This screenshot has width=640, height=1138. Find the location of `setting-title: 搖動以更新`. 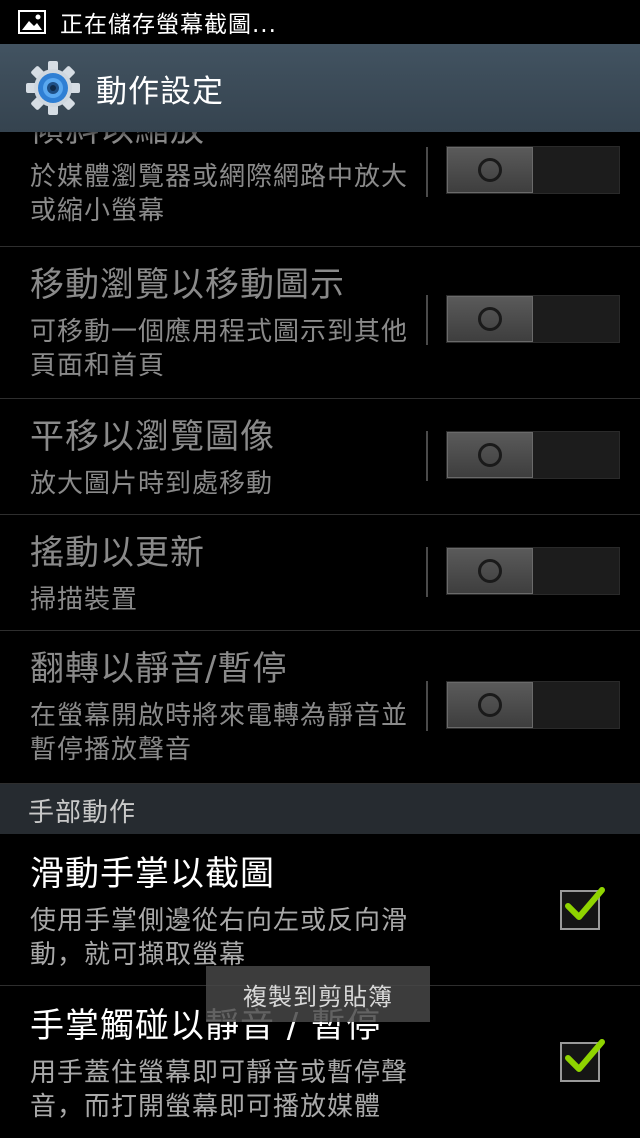

setting-title: 搖動以更新 is located at coordinates (117, 553).